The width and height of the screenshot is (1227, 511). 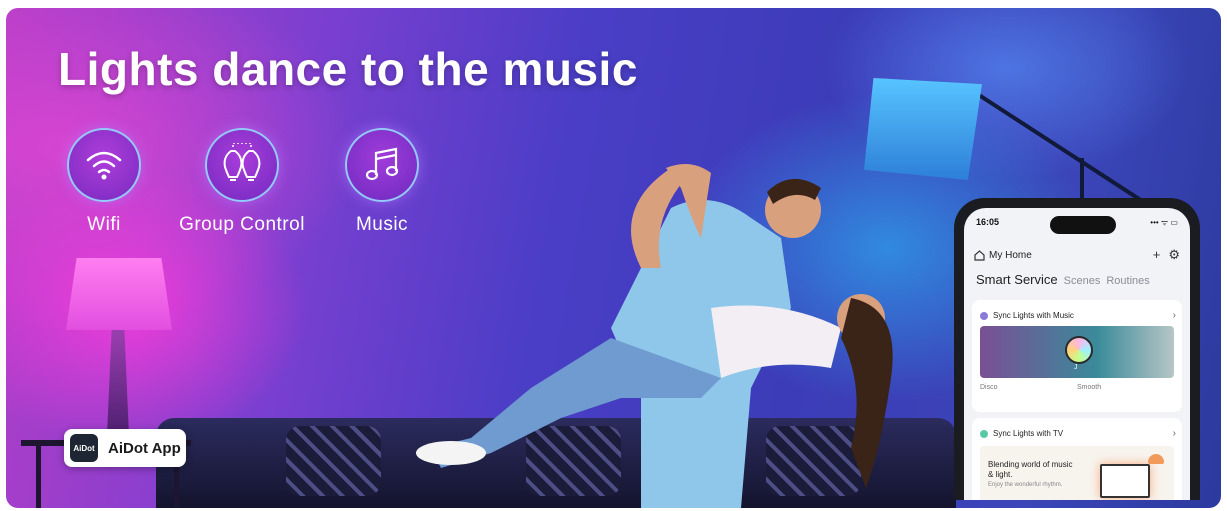 What do you see at coordinates (1082, 281) in the screenshot?
I see `tab-scenes: Scenes` at bounding box center [1082, 281].